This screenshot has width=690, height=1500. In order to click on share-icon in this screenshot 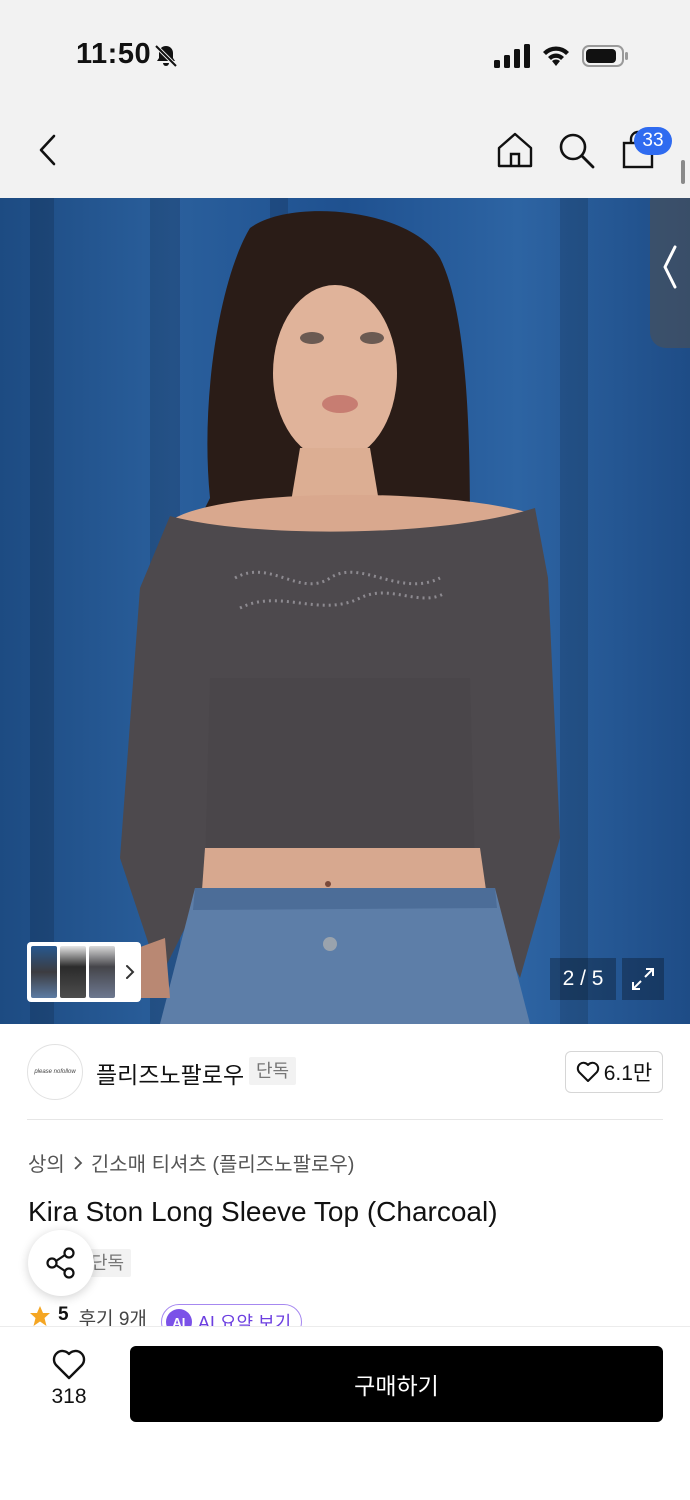, I will do `click(60, 1263)`.